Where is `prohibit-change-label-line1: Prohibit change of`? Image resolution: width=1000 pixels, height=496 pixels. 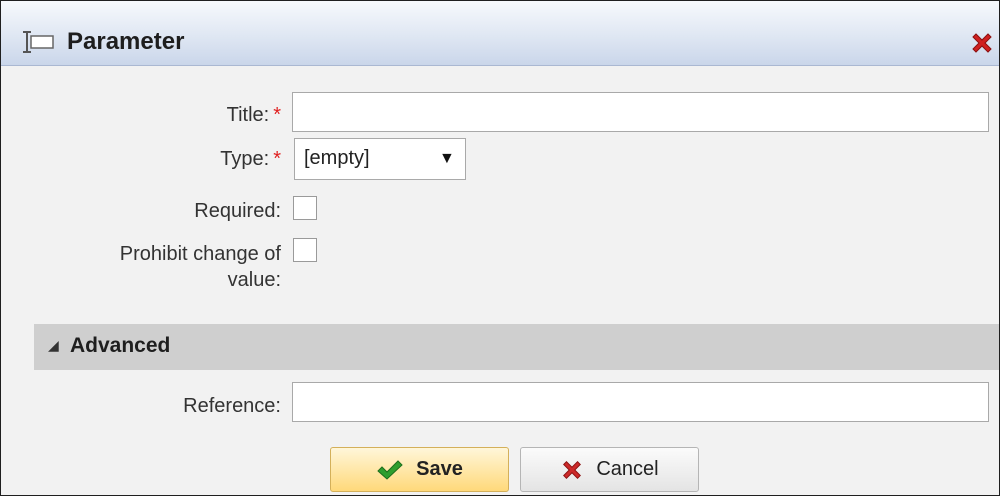
prohibit-change-label-line1: Prohibit change of is located at coordinates (200, 254).